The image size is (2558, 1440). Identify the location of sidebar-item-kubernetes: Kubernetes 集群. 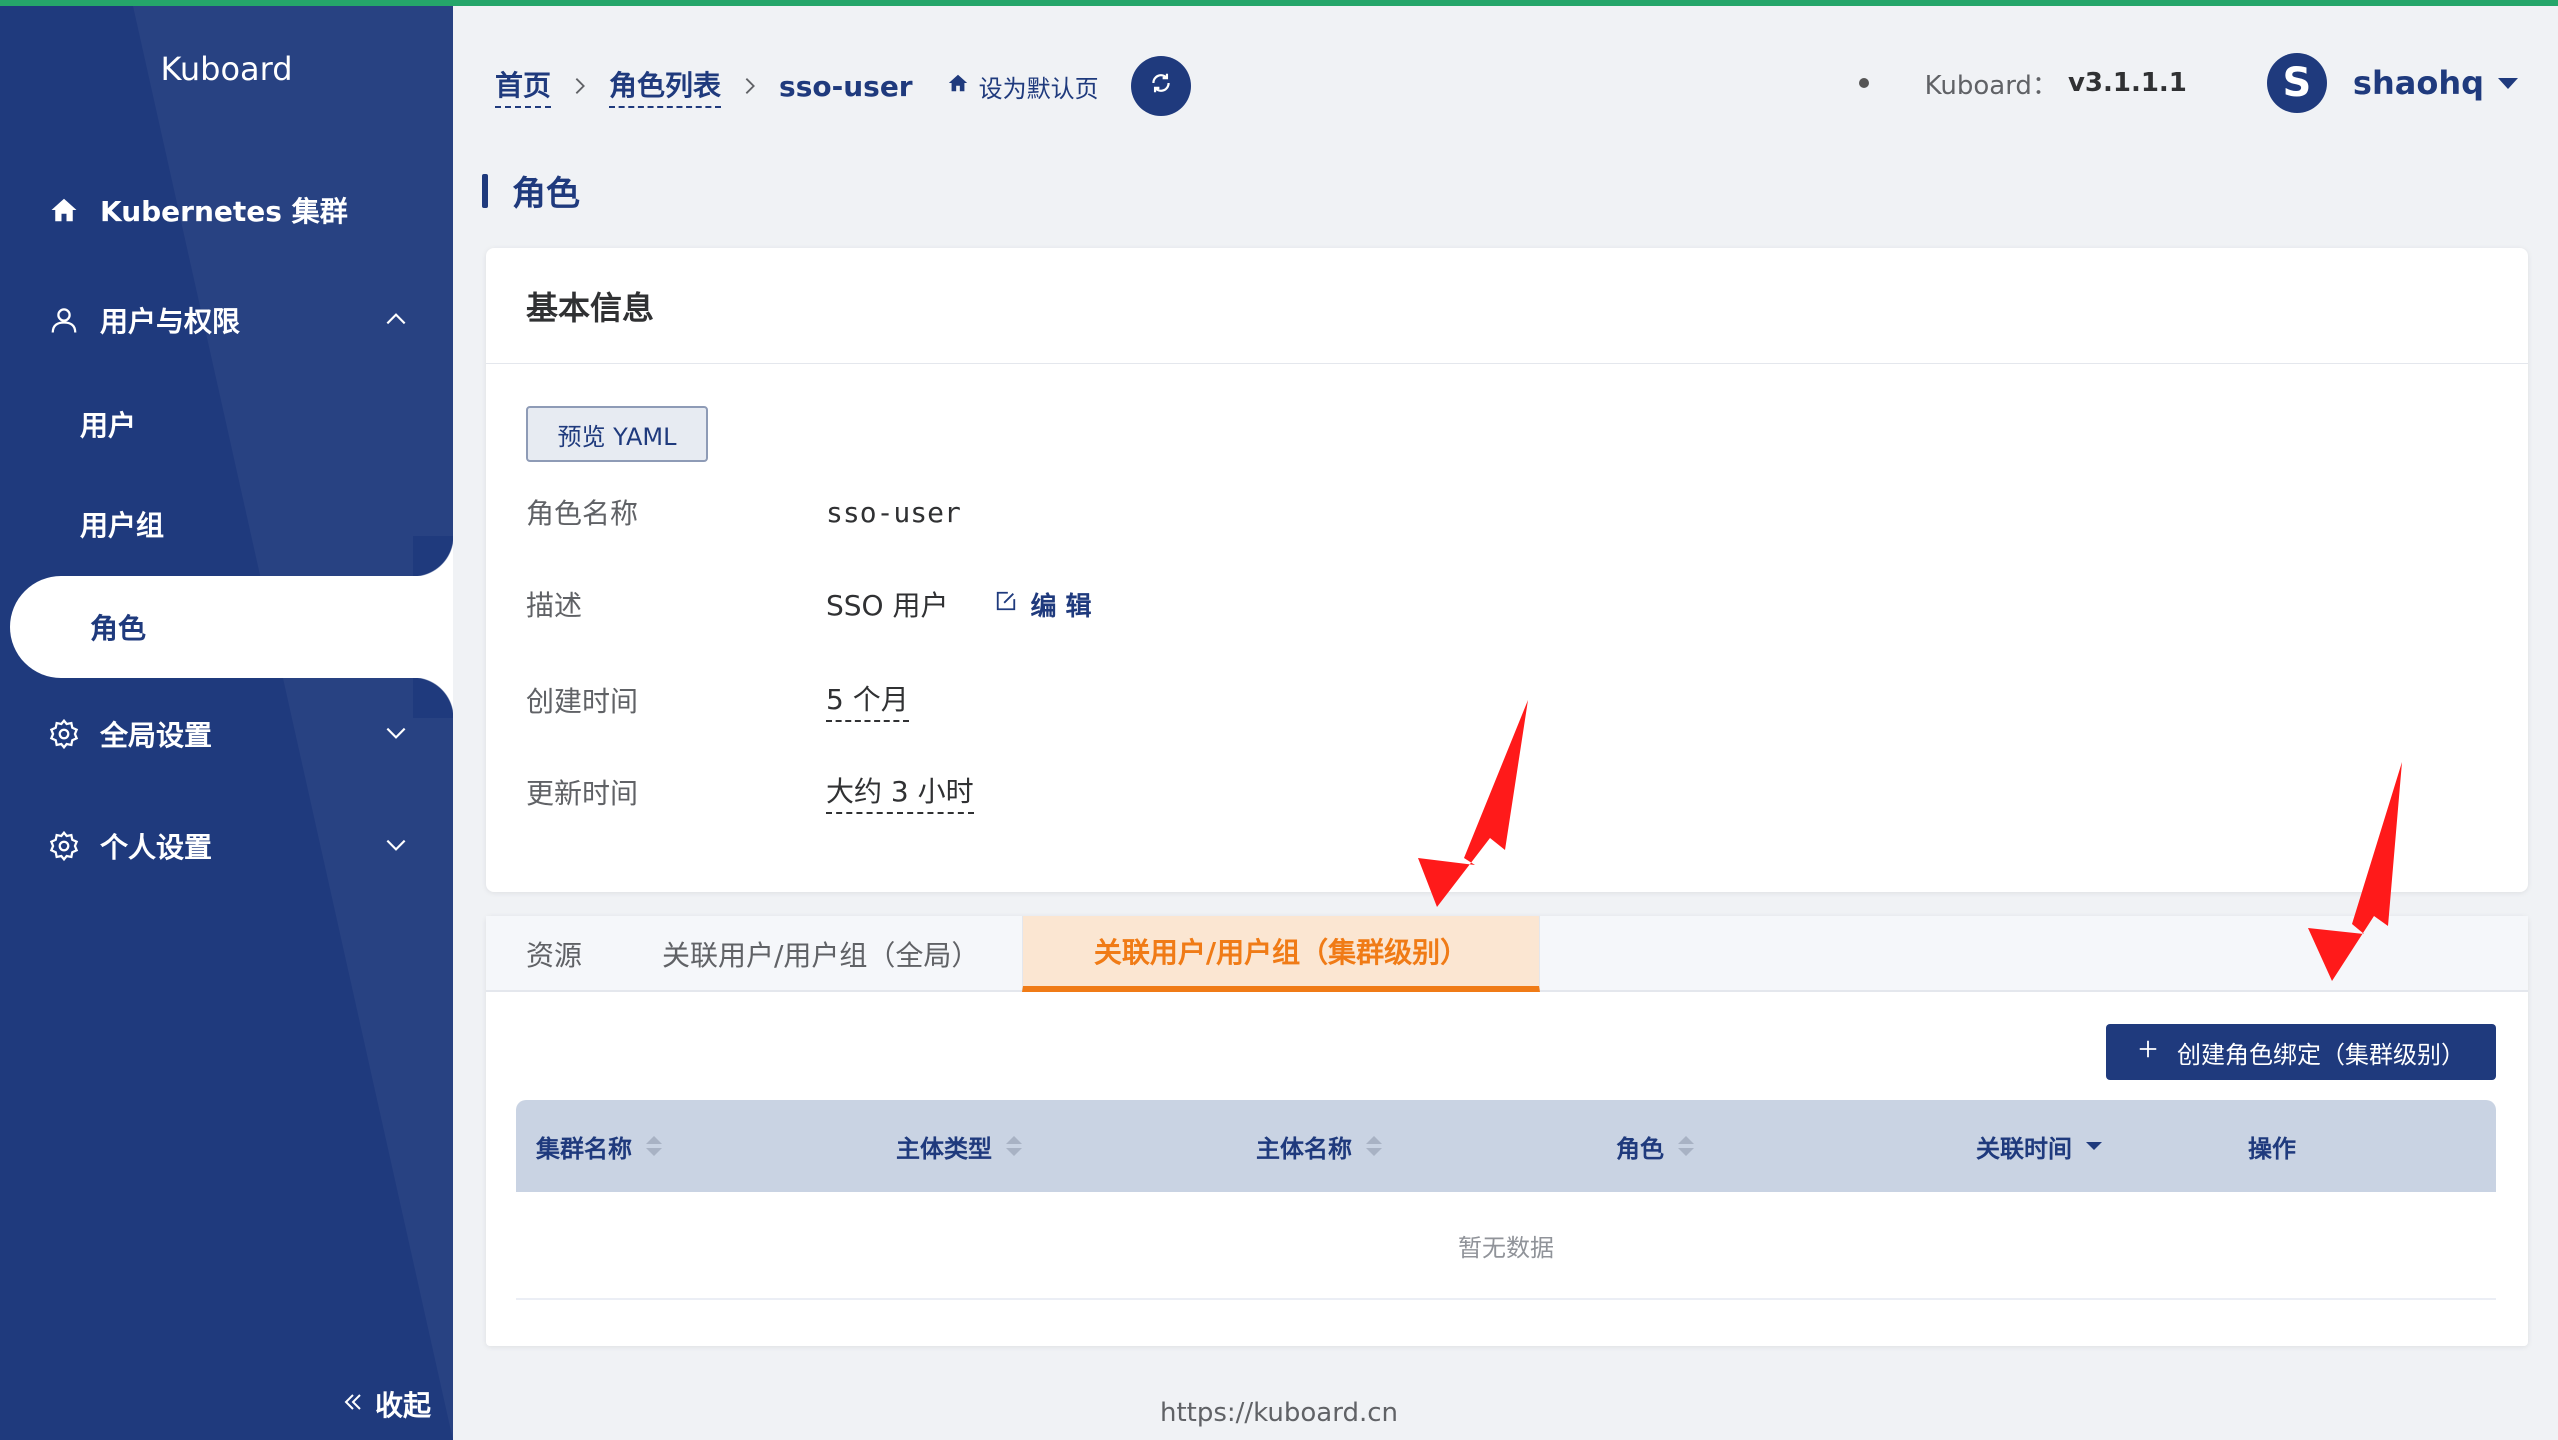
(226, 210).